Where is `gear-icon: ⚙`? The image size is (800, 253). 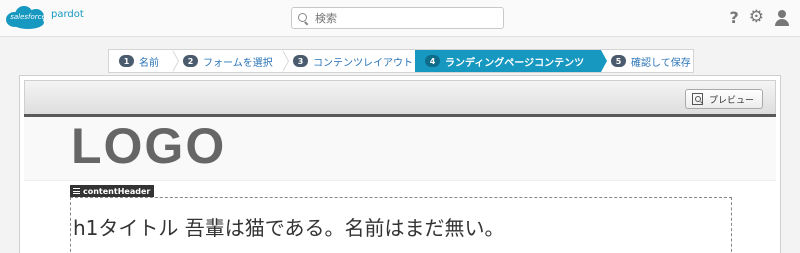 gear-icon: ⚙ is located at coordinates (756, 17).